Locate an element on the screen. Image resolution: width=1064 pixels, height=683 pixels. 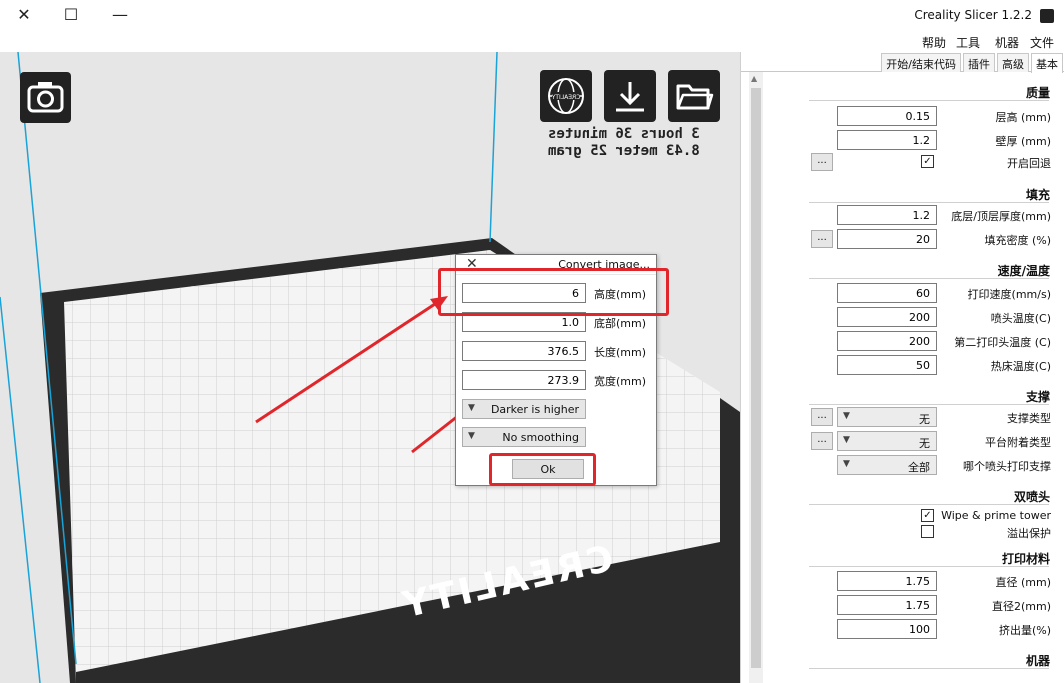
flow-input is located at coordinates (887, 629).